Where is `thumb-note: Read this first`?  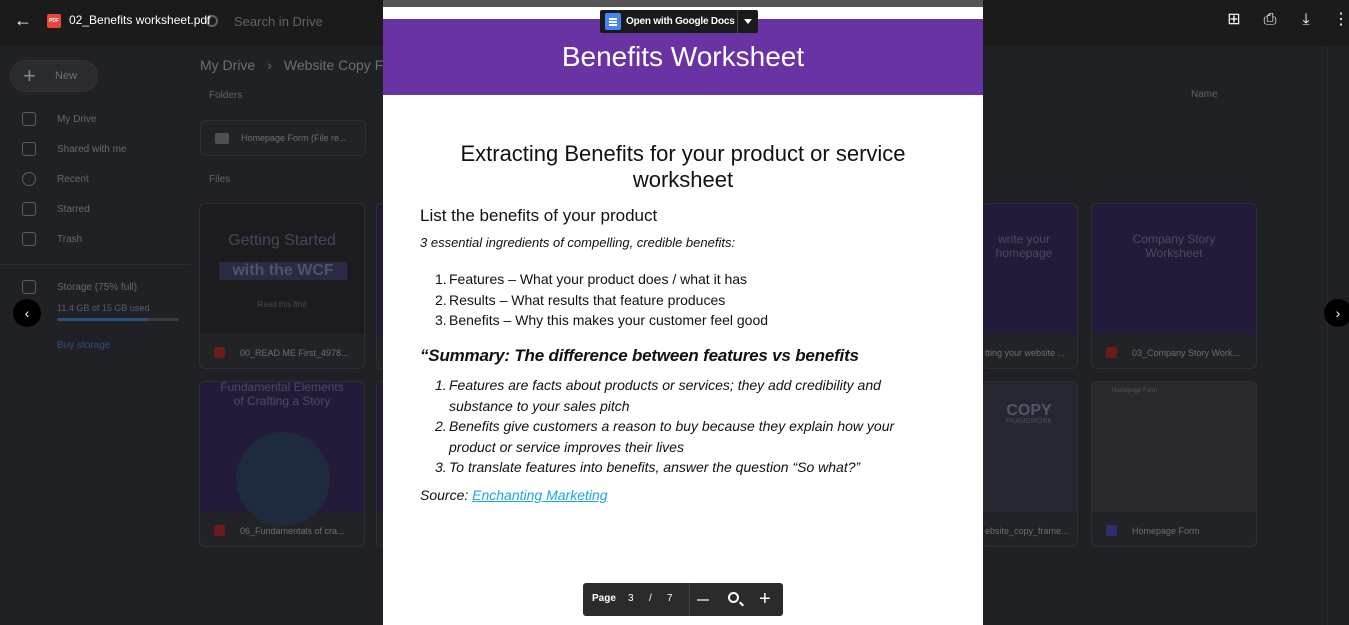 thumb-note: Read this first is located at coordinates (282, 304).